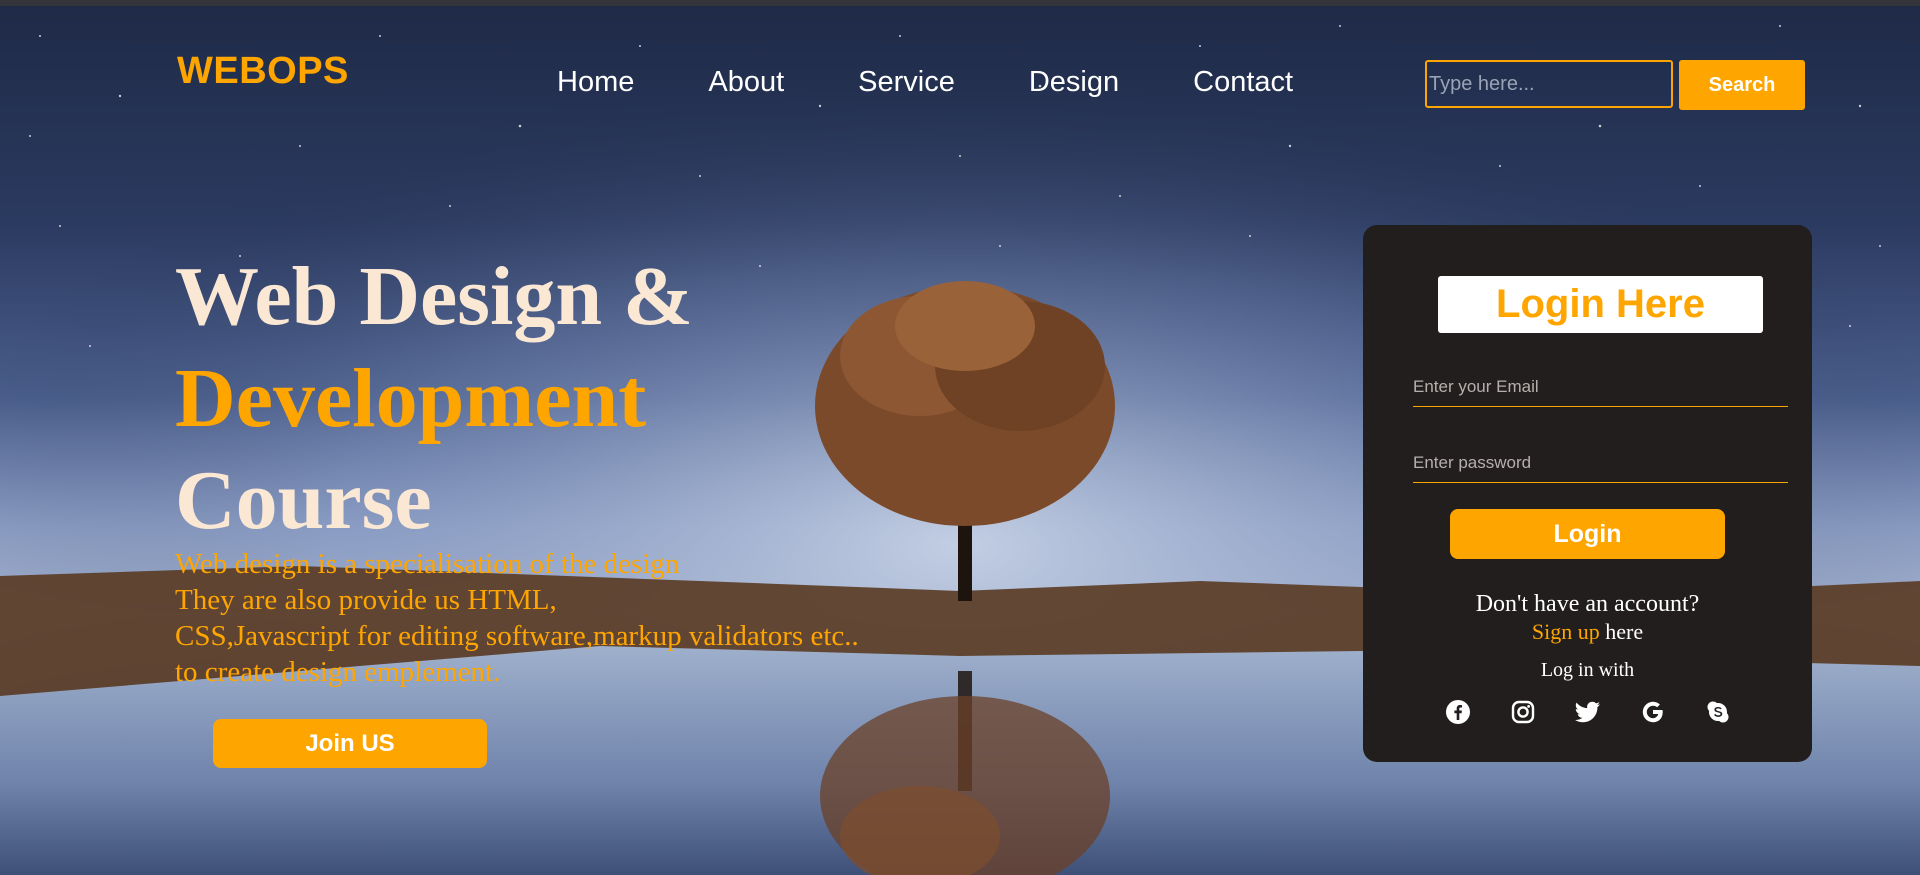 The width and height of the screenshot is (1920, 875). What do you see at coordinates (263, 71) in the screenshot?
I see `brand-logo: WEBOPS` at bounding box center [263, 71].